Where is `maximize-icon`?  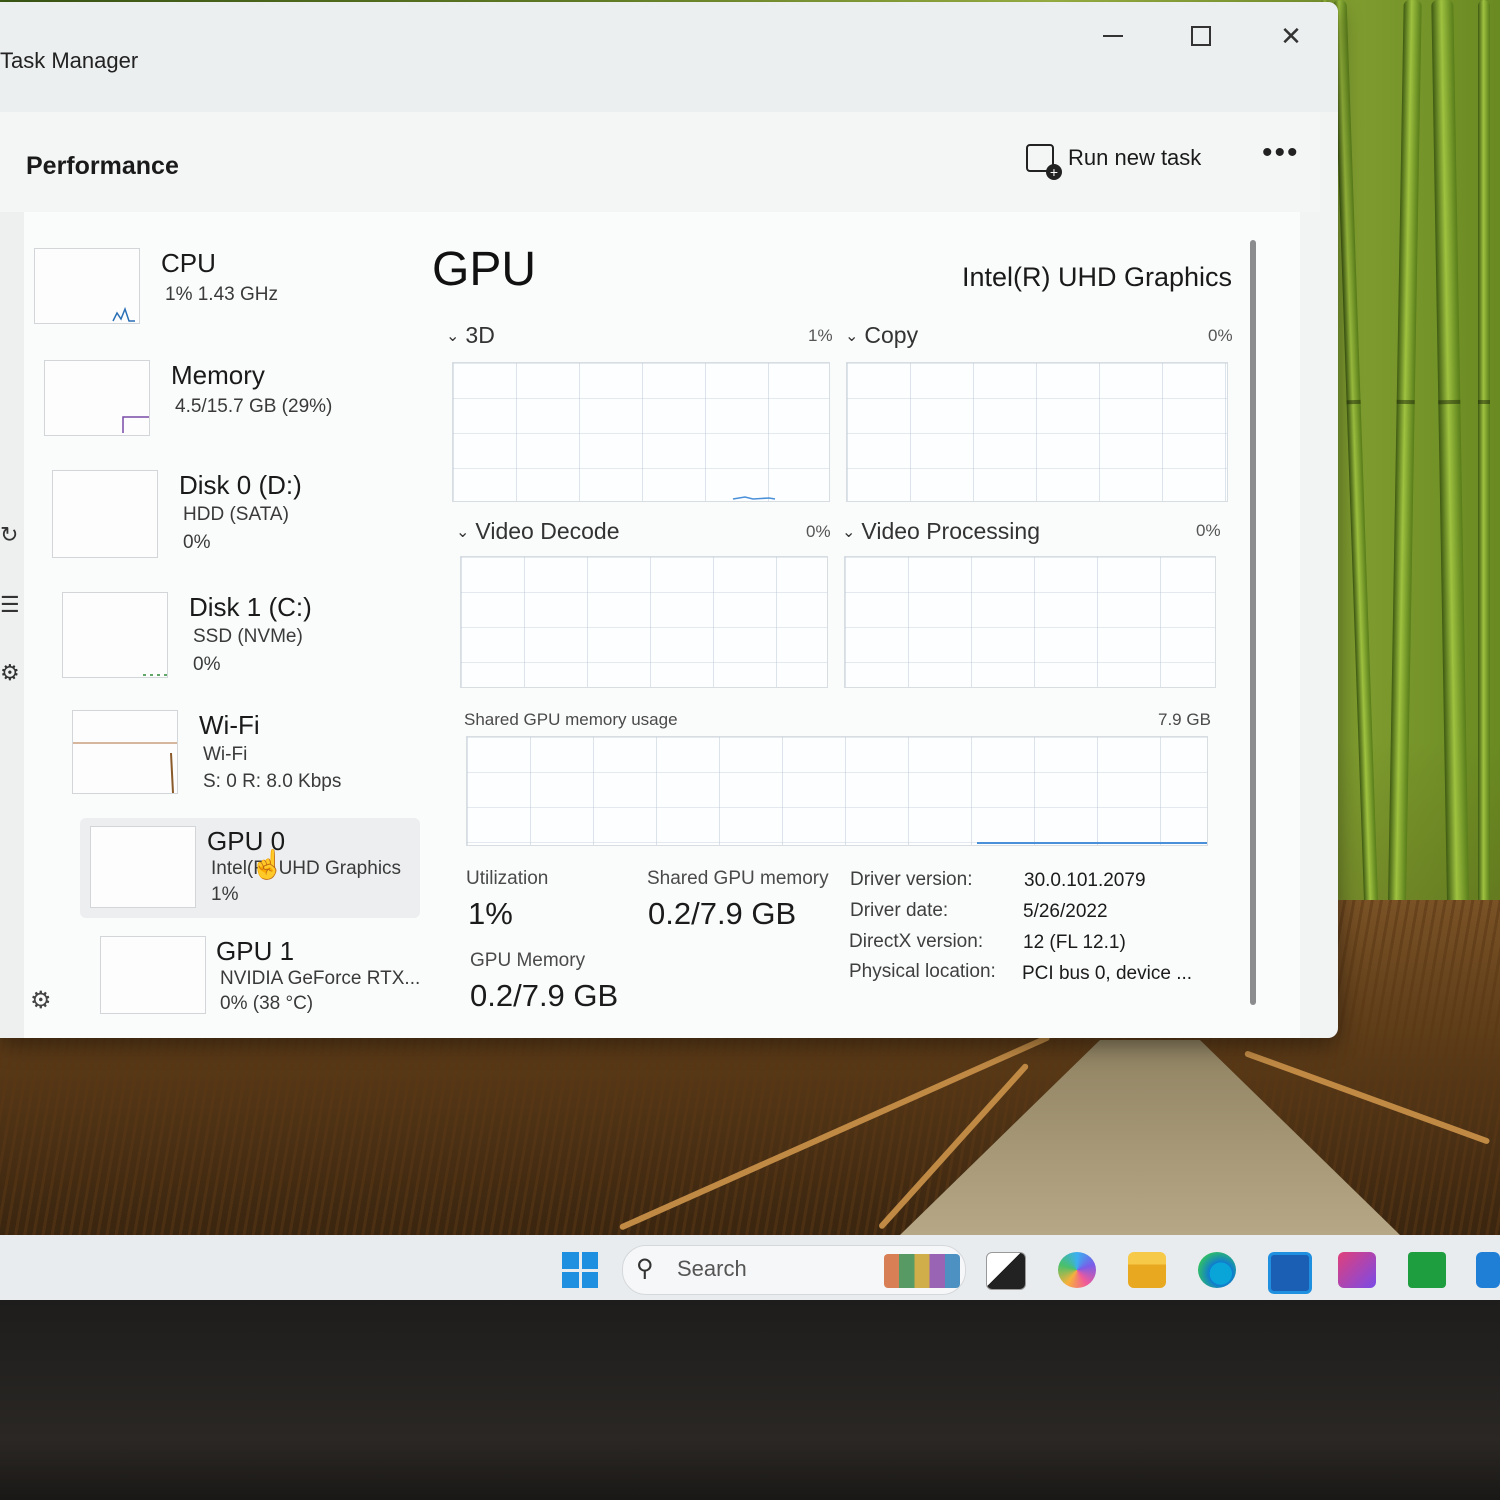 maximize-icon is located at coordinates (1201, 36).